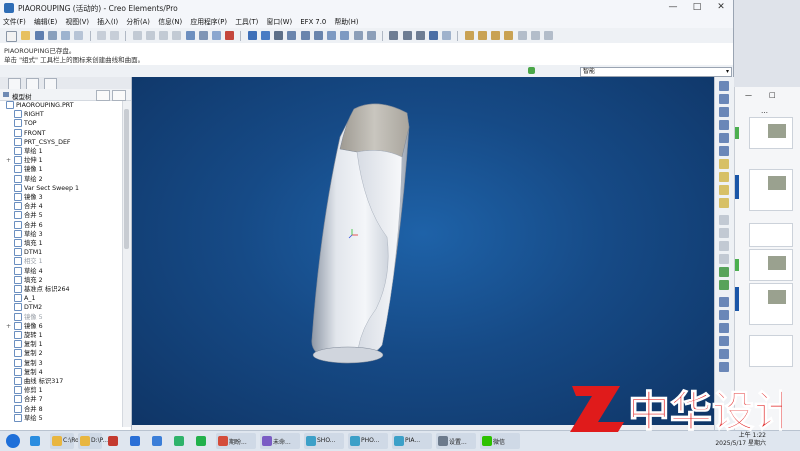 Image resolution: width=800 pixels, height=451 pixels. I want to click on merge-tool-icon, so click(724, 315).